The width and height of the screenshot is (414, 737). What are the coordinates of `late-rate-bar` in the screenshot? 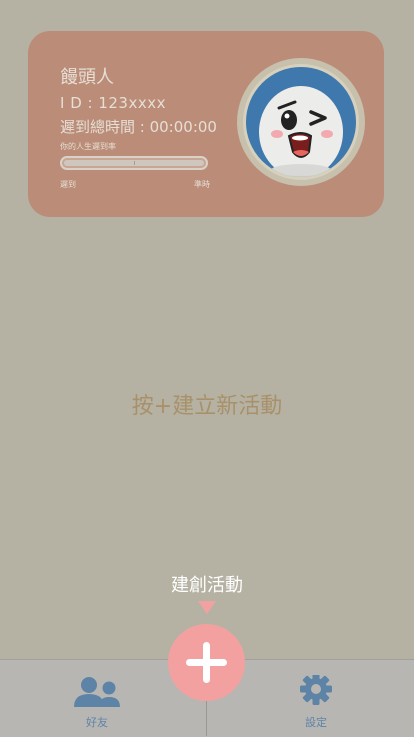 It's located at (134, 163).